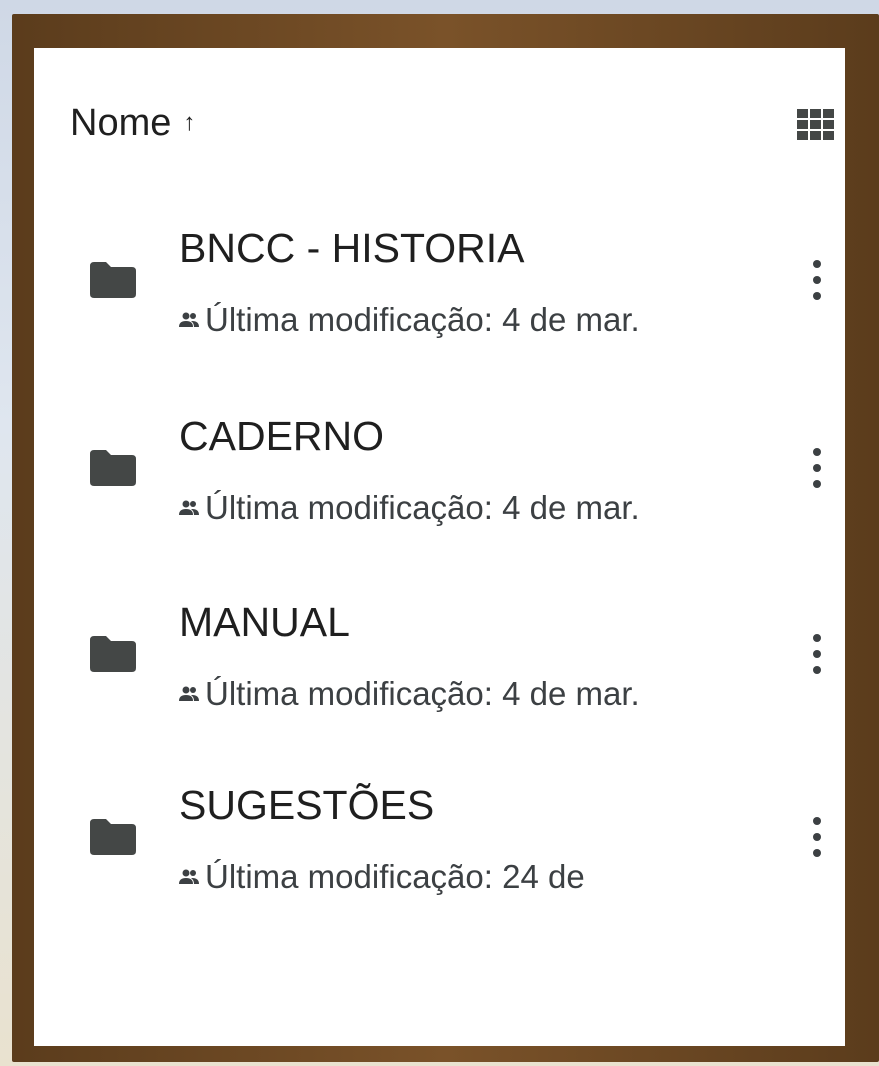  What do you see at coordinates (307, 805) in the screenshot?
I see `file-name: SUGESTÕES` at bounding box center [307, 805].